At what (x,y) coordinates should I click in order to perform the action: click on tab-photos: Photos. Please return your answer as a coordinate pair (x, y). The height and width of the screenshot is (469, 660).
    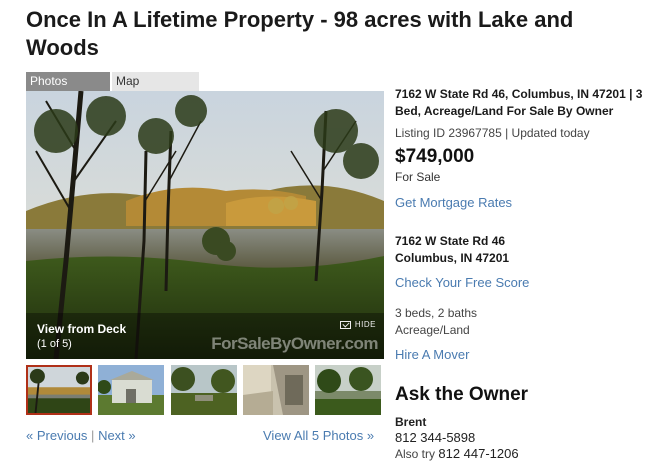
    Looking at the image, I should click on (68, 81).